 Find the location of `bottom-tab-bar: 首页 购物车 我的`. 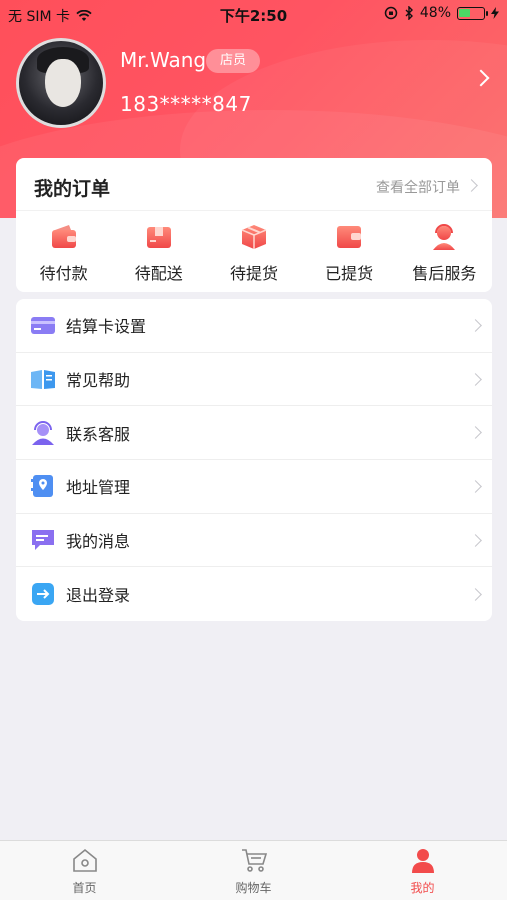

bottom-tab-bar: 首页 购物车 我的 is located at coordinates (253, 870).